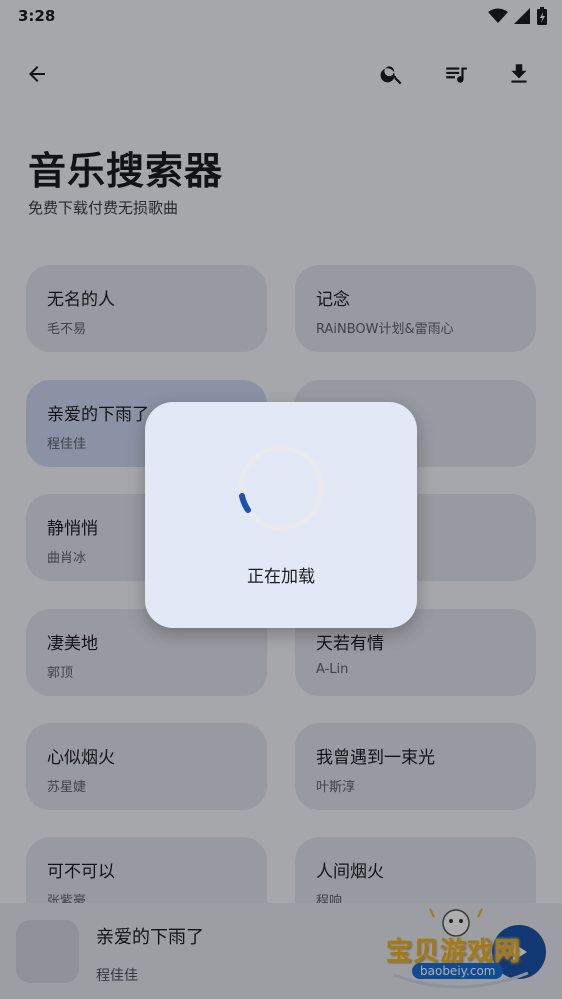 The image size is (562, 999). What do you see at coordinates (281, 488) in the screenshot?
I see `loading-spinner-icon` at bounding box center [281, 488].